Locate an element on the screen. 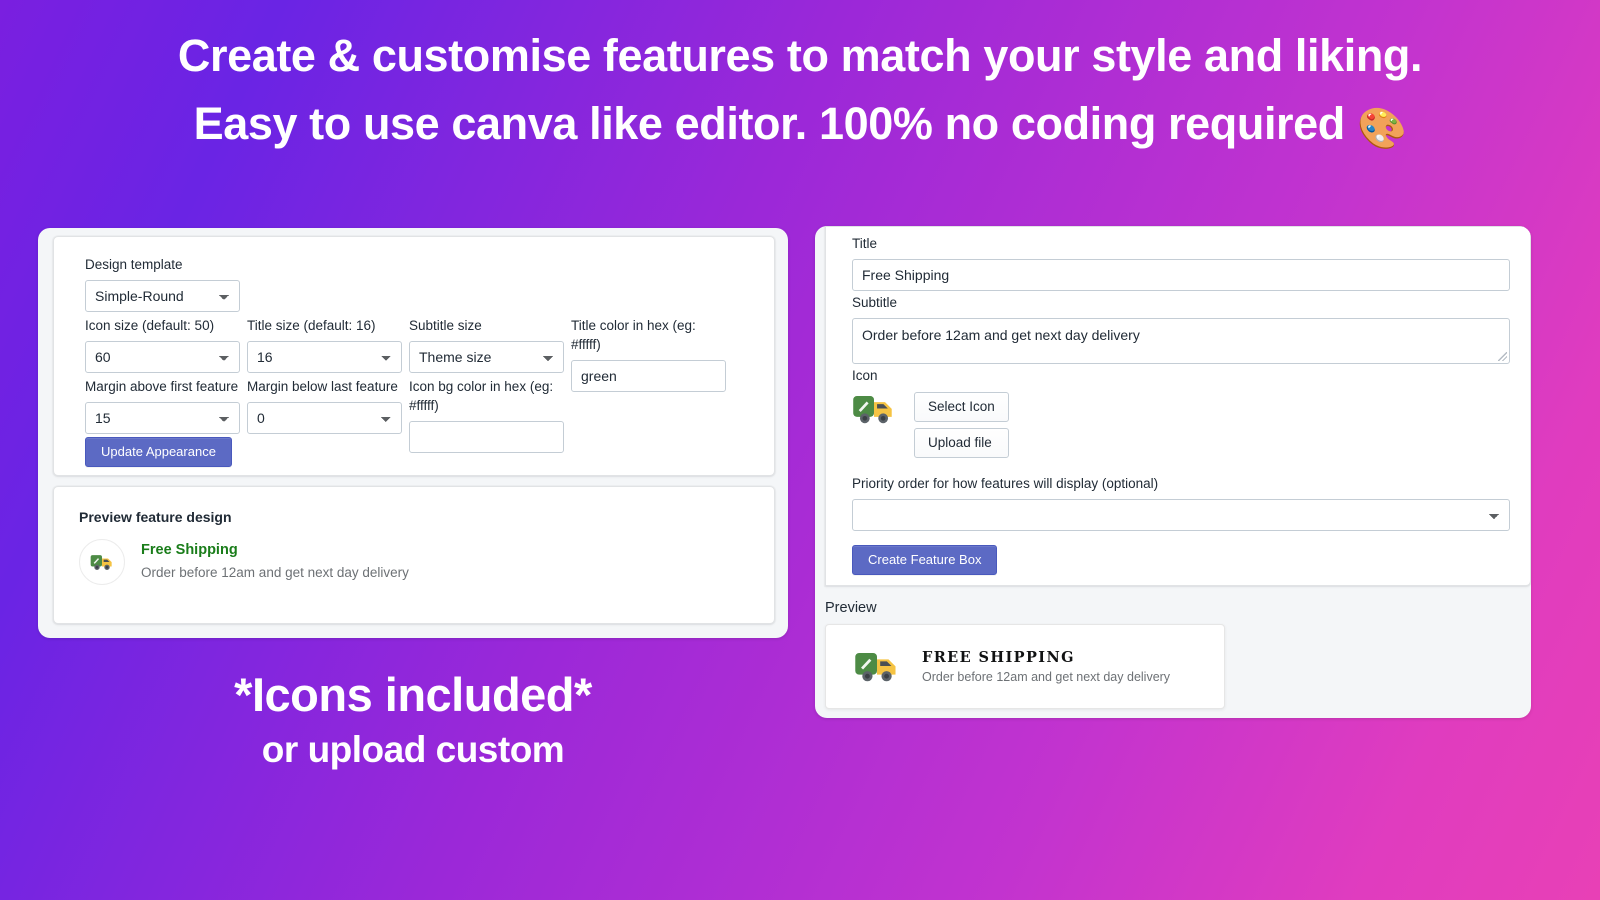 The width and height of the screenshot is (1600, 900). left-preview-heading: Preview feature design is located at coordinates (155, 517).